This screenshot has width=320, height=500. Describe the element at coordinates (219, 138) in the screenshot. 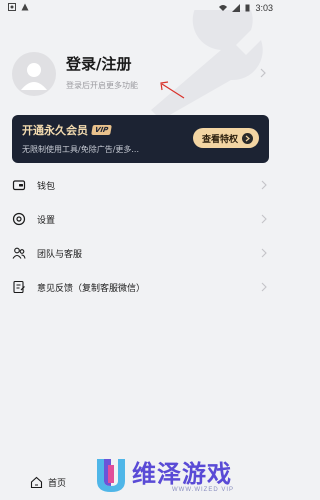

I see `view-privileges-label: 查看特权` at that location.